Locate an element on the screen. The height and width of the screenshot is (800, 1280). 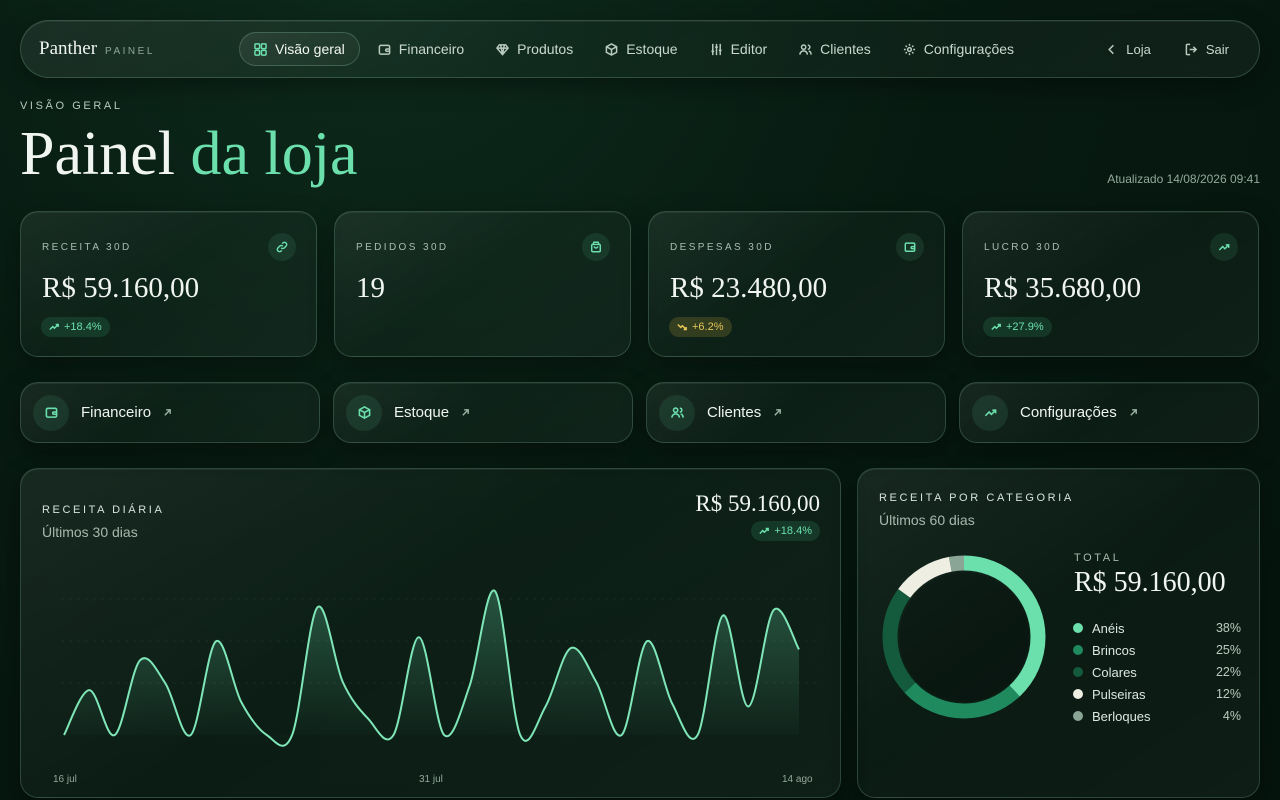
quick-link-label: Financeiro is located at coordinates (116, 412).